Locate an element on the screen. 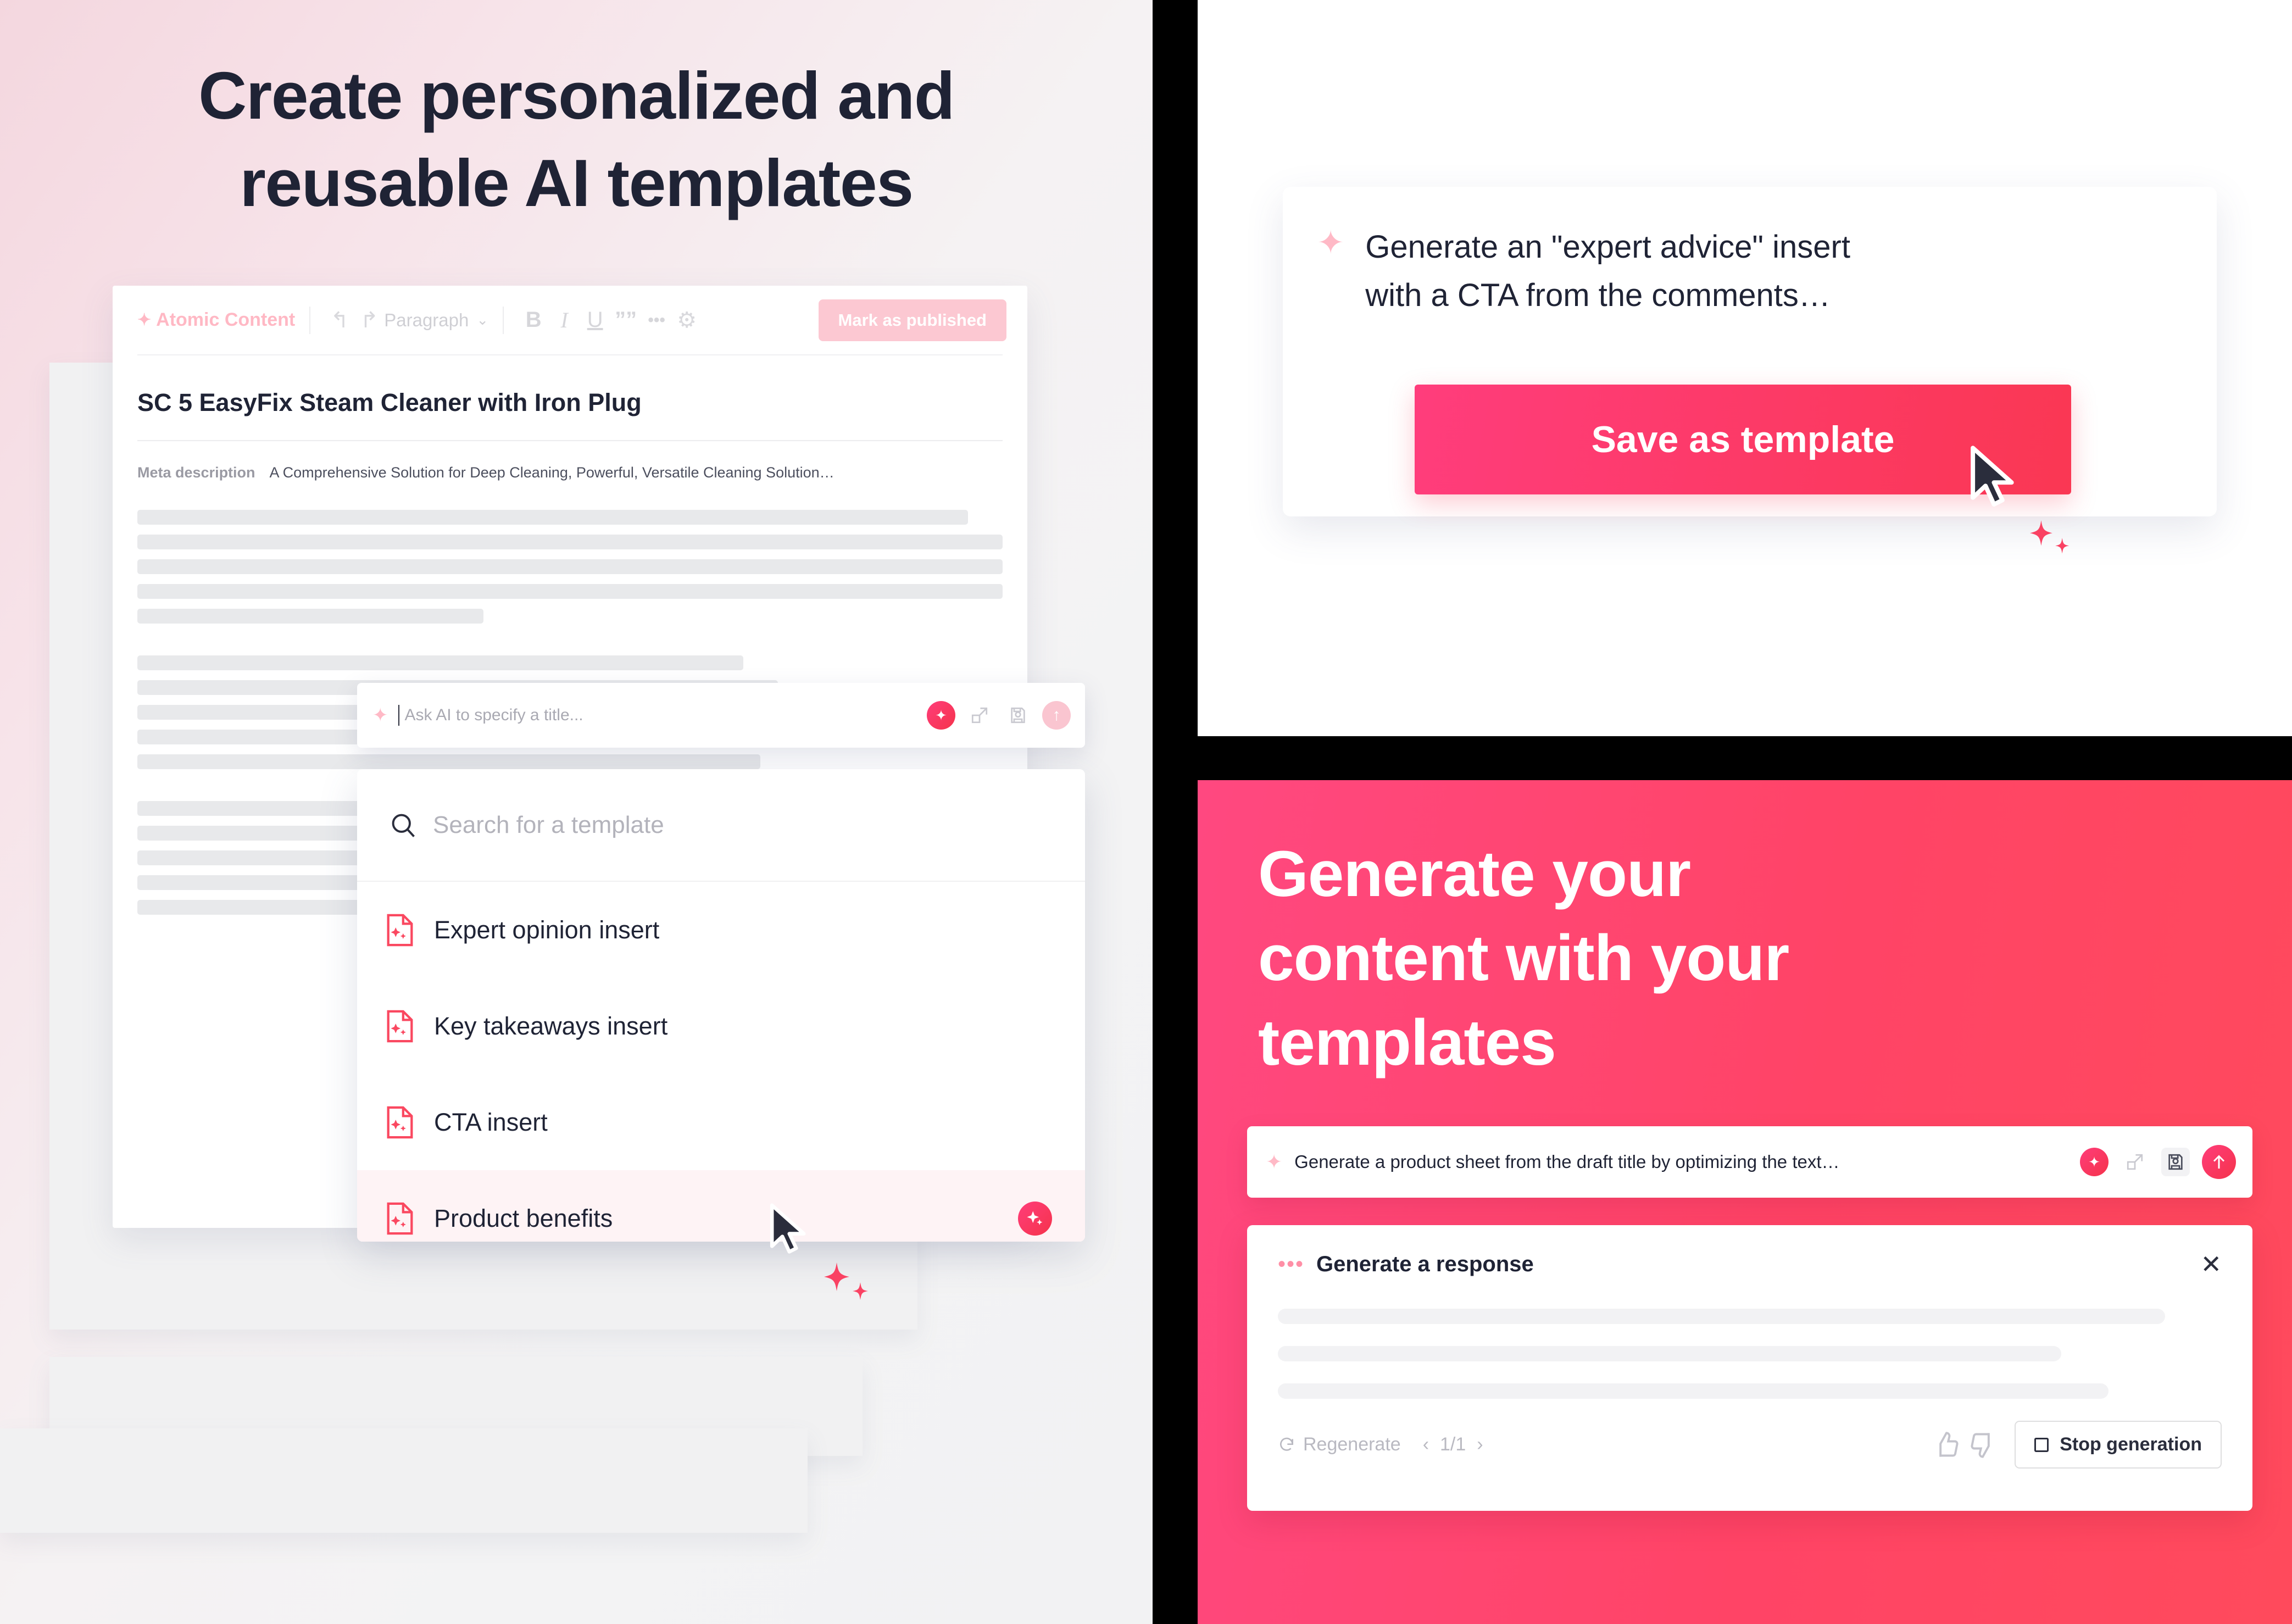 The image size is (2292, 1624). regenerate-label: Regenerate is located at coordinates (1352, 1444).